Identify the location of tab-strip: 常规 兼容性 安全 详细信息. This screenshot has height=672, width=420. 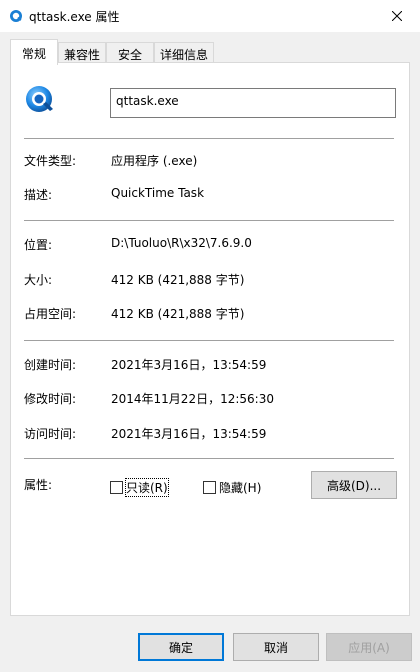
(210, 48).